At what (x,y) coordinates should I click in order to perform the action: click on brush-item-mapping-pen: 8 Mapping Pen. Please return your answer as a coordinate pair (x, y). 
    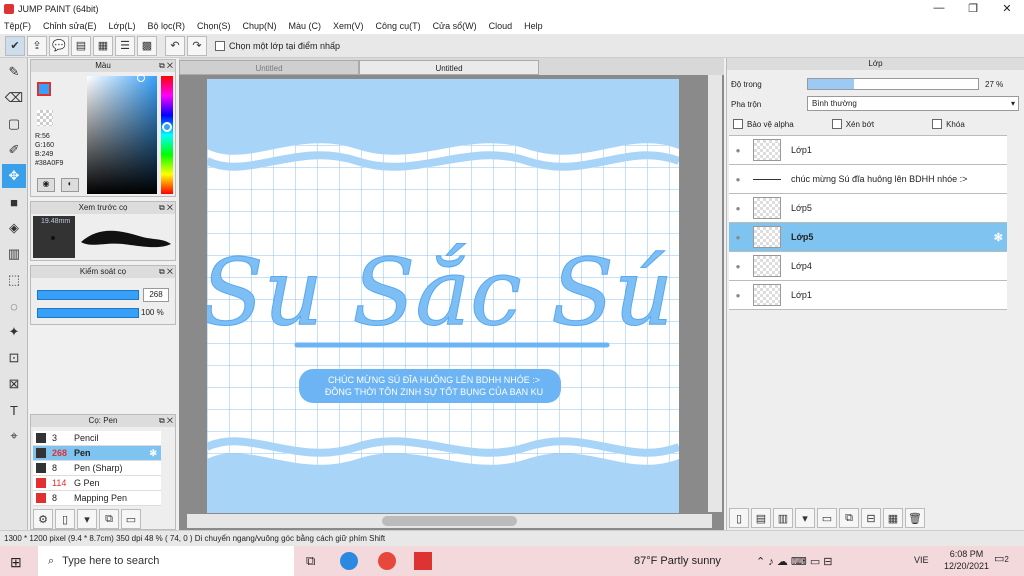
    Looking at the image, I should click on (97, 498).